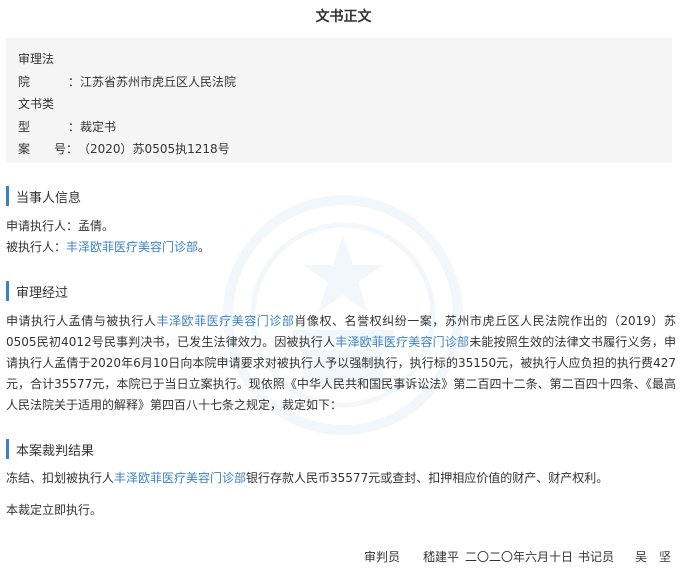  I want to click on document-title: 文书正文, so click(343, 17).